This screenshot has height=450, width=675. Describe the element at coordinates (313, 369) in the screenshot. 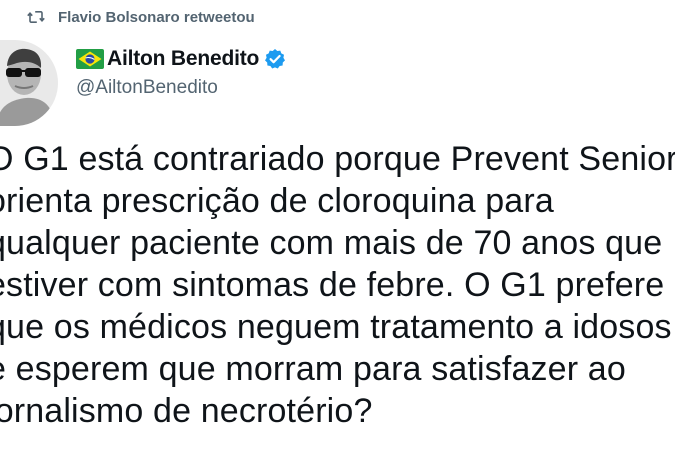

I see `tweet-text-line: e esperem que morram para satisfazer ao` at that location.